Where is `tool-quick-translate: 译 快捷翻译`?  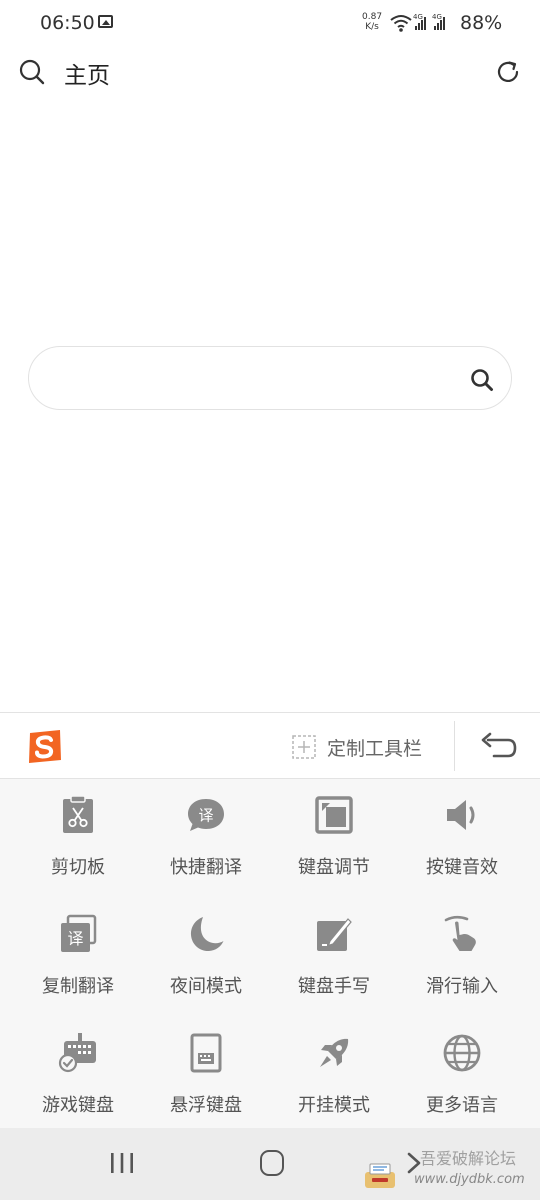 tool-quick-translate: 译 快捷翻译 is located at coordinates (206, 834).